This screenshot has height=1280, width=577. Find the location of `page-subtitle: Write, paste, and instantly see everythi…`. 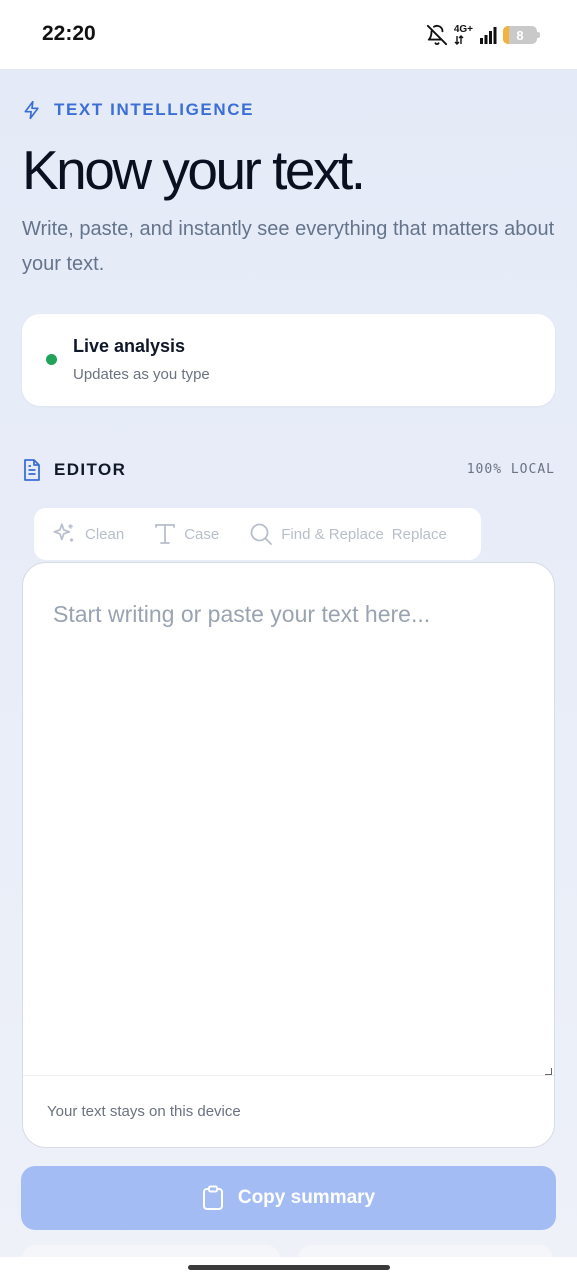

page-subtitle: Write, paste, and instantly see everythi… is located at coordinates (288, 246).